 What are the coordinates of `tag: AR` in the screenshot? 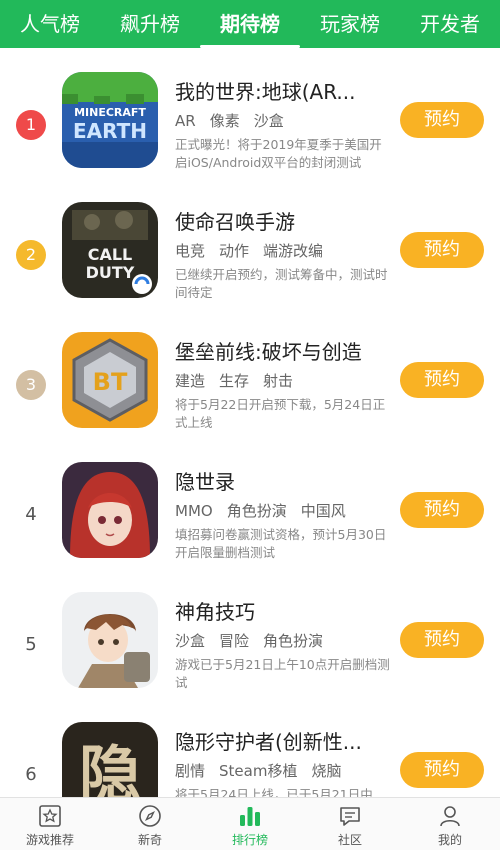 It's located at (185, 121).